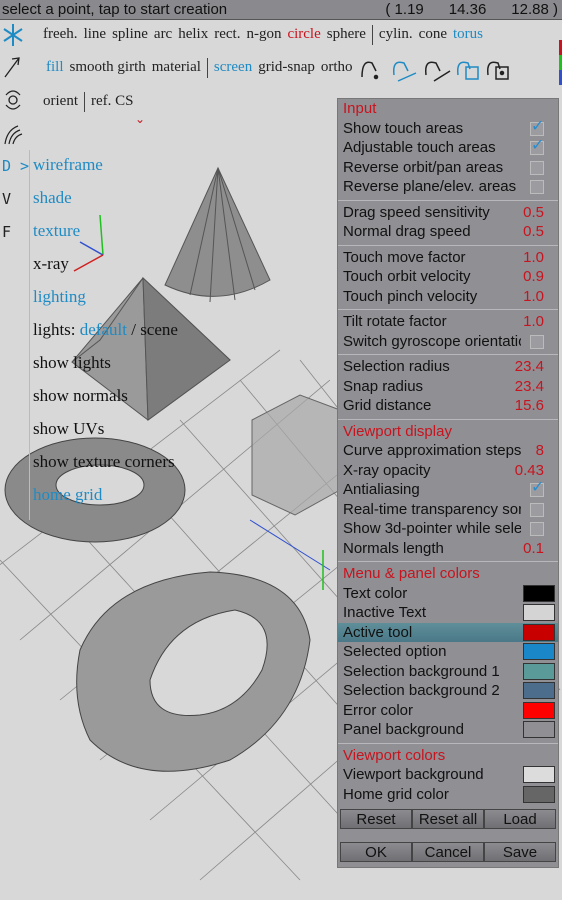 The height and width of the screenshot is (900, 562). Describe the element at coordinates (154, 329) in the screenshot. I see `lights-scene-option: / scene` at that location.